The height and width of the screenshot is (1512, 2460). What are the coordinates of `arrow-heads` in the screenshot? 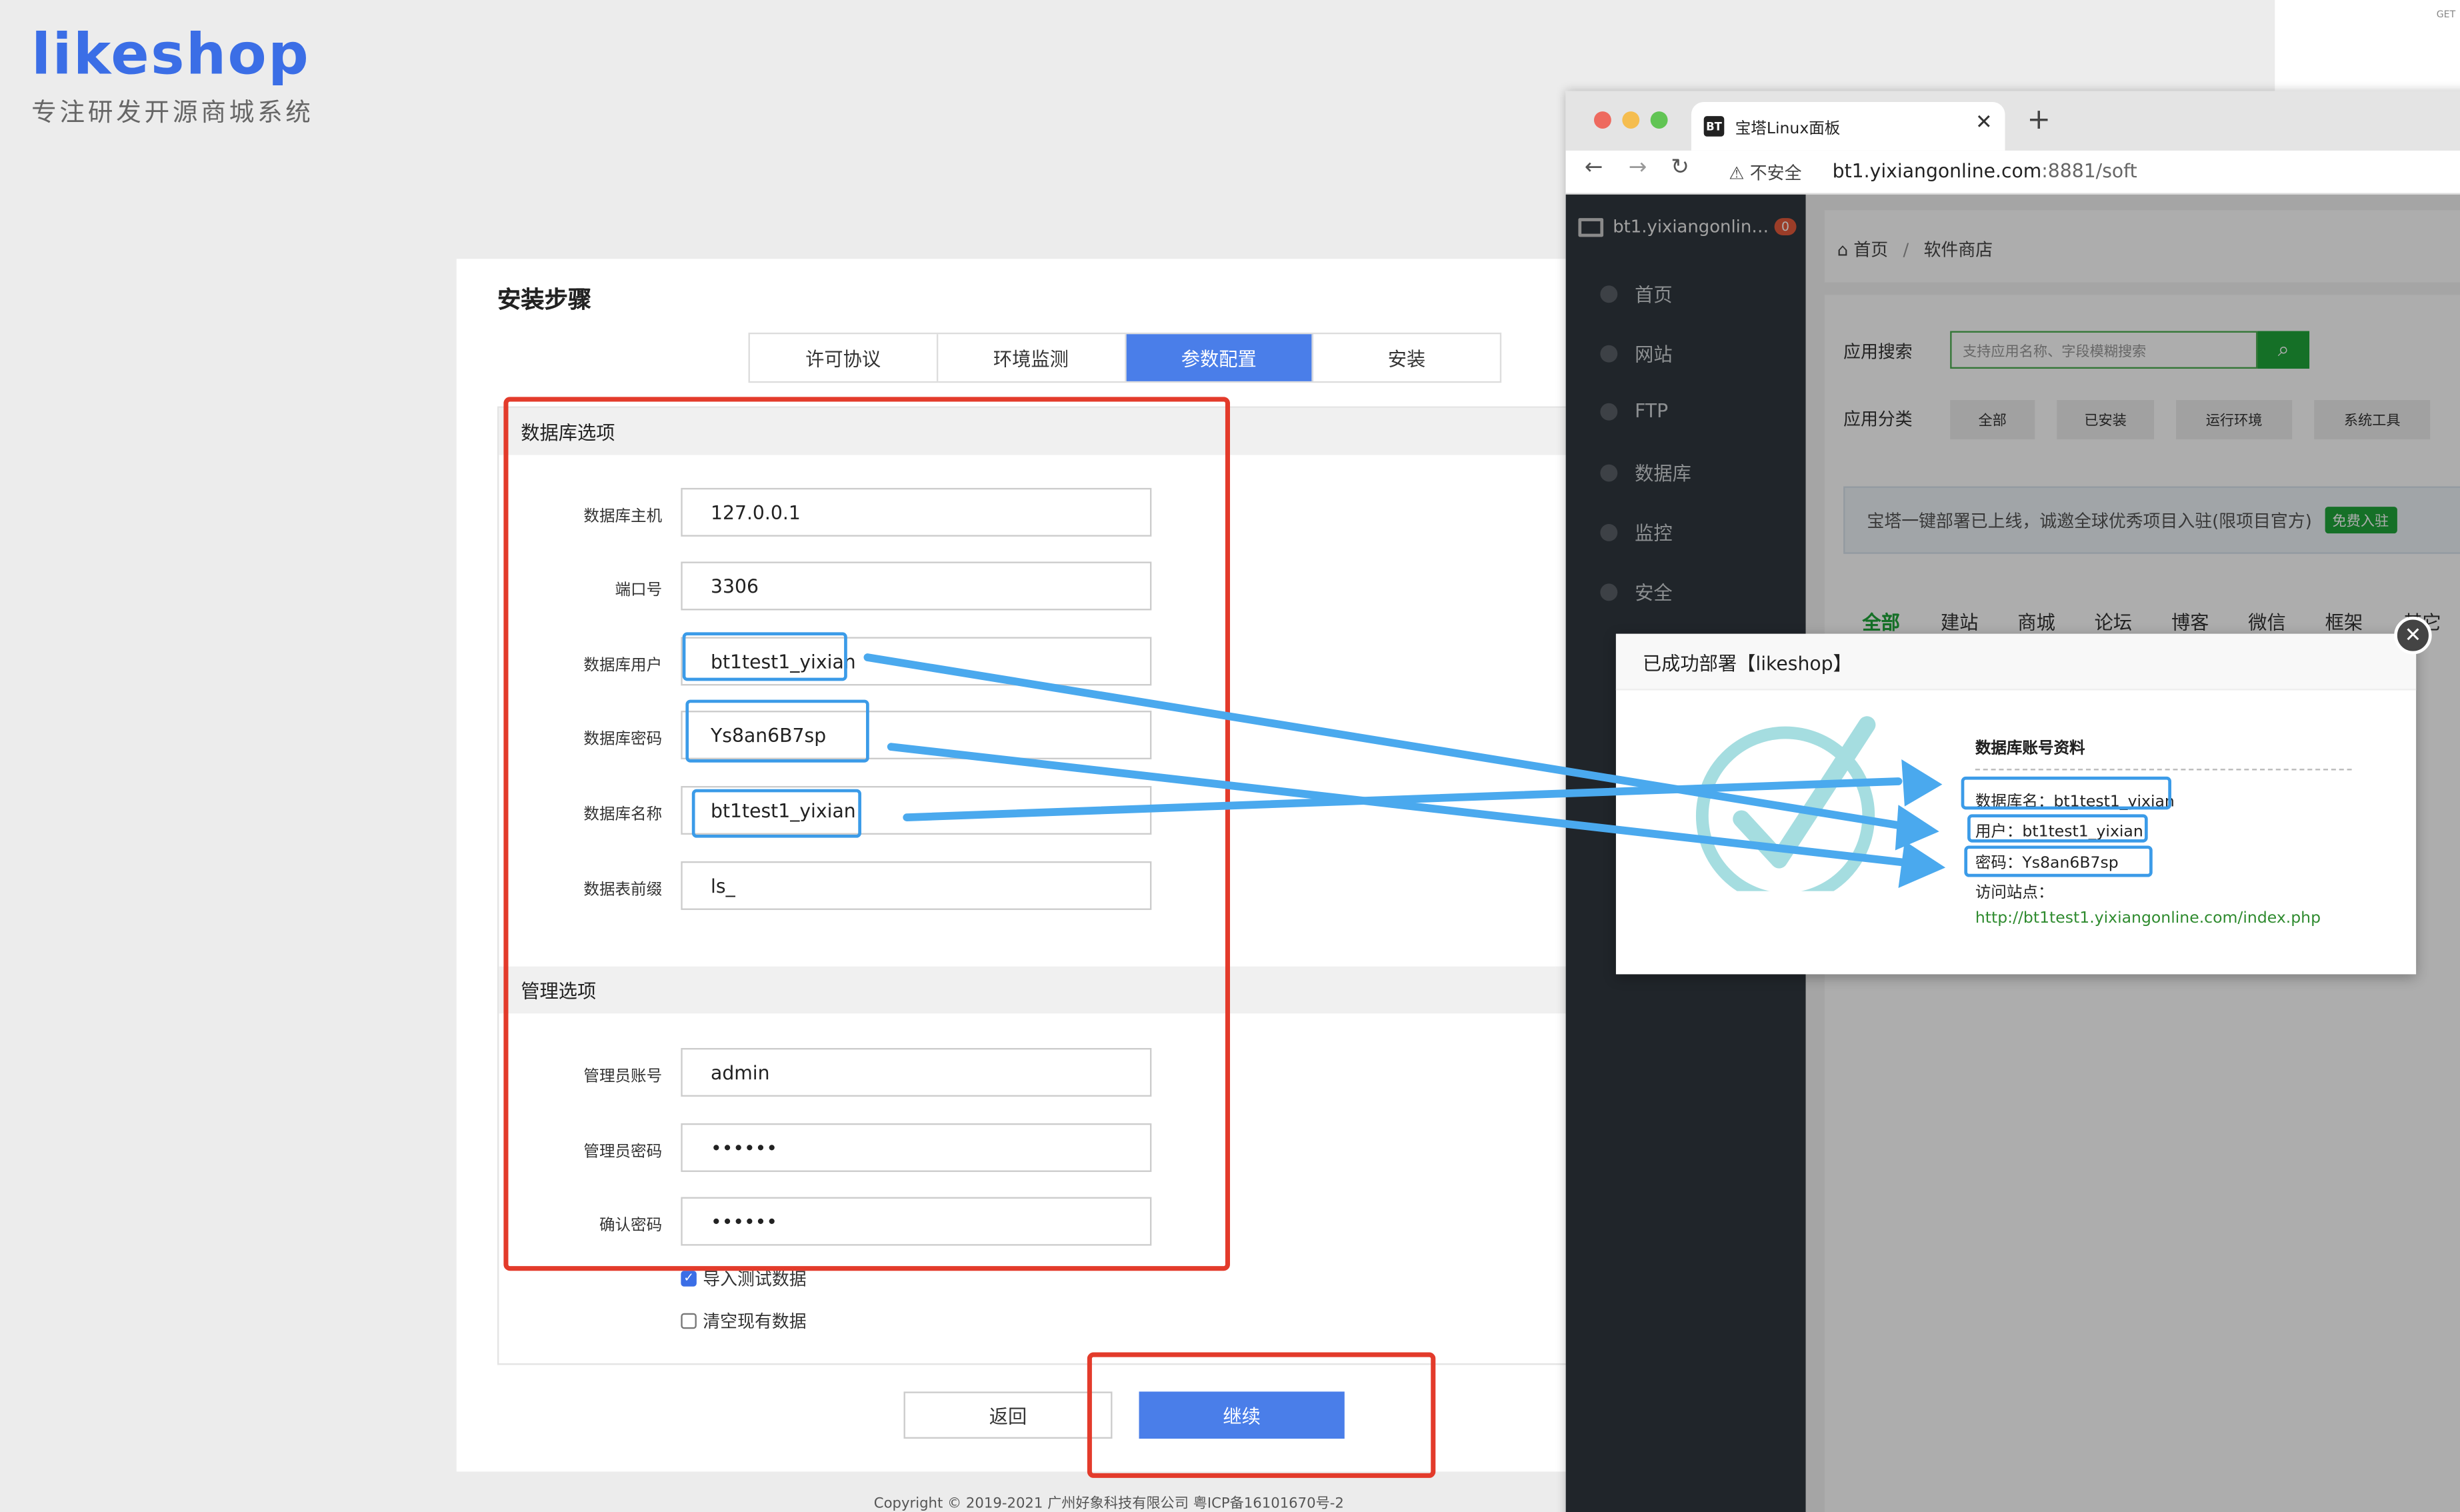 It's located at (1920, 823).